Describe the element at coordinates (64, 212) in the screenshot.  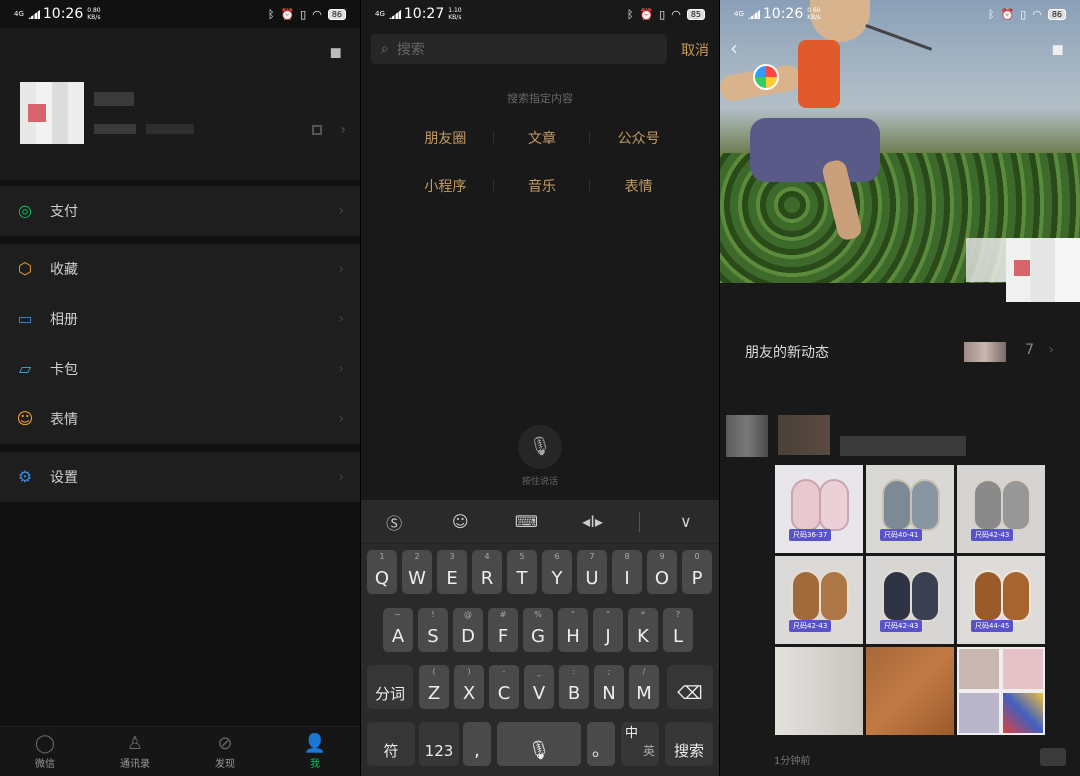
I see `menu-item-label: 支付` at that location.